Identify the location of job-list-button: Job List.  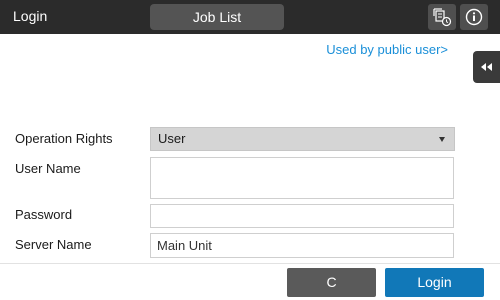
(217, 17).